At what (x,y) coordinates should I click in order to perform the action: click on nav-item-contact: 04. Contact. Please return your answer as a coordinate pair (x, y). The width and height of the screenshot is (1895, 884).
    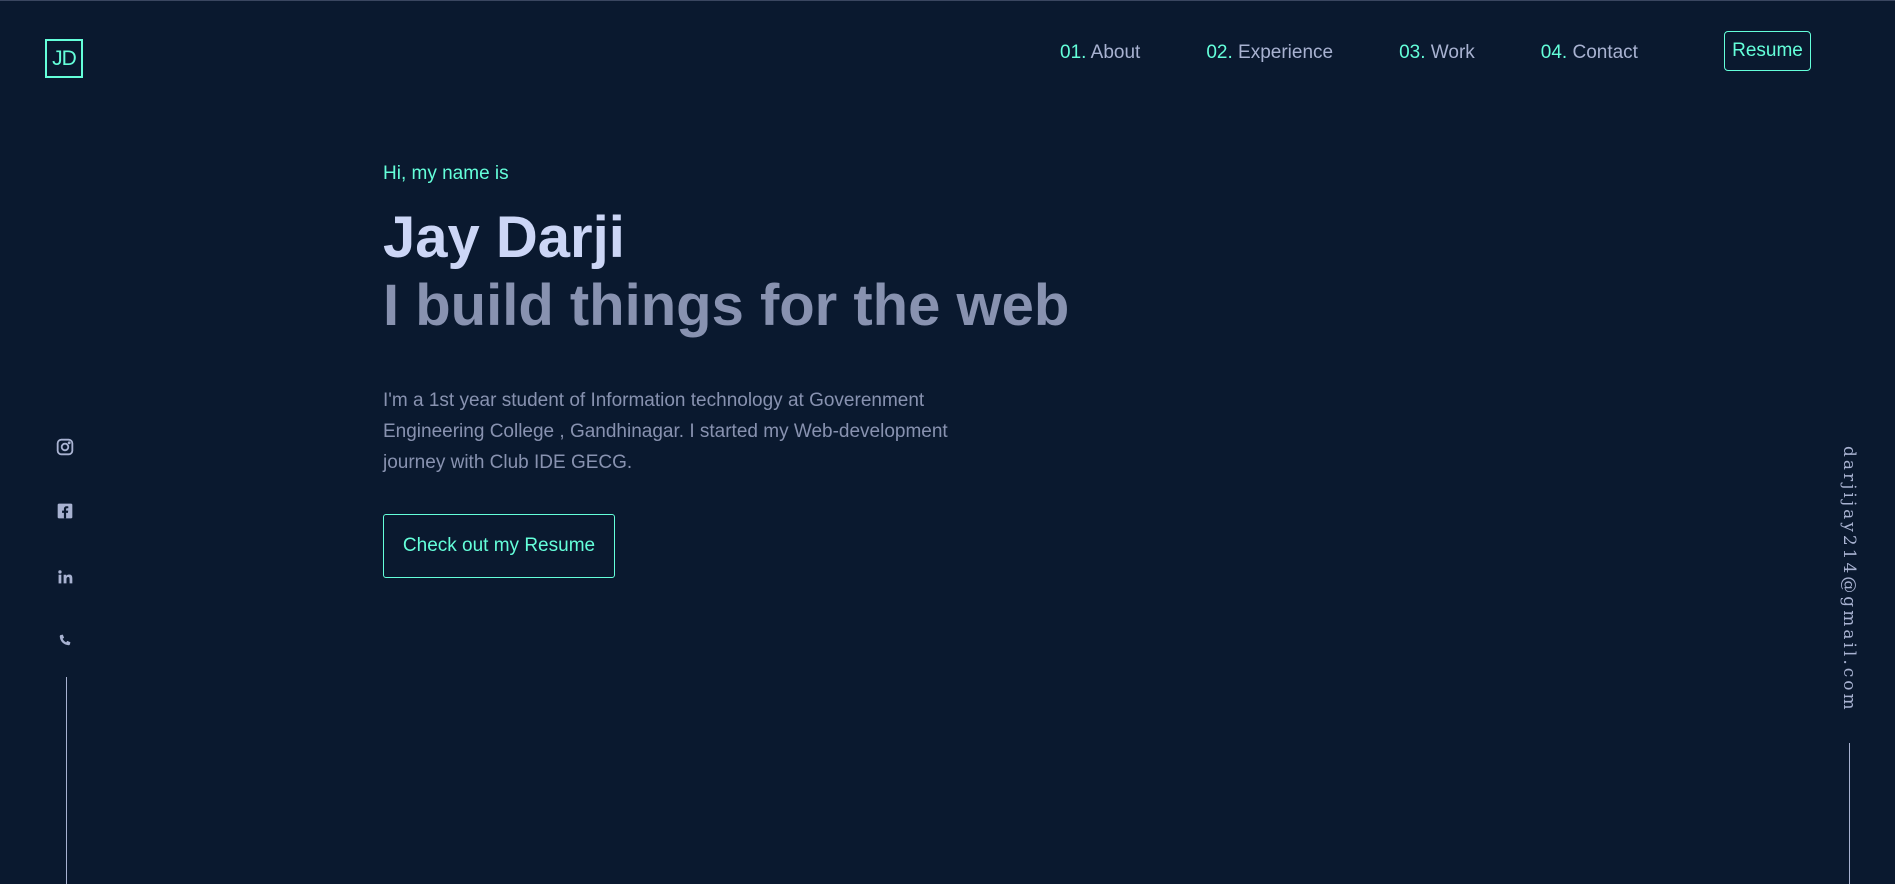
    Looking at the image, I should click on (1589, 53).